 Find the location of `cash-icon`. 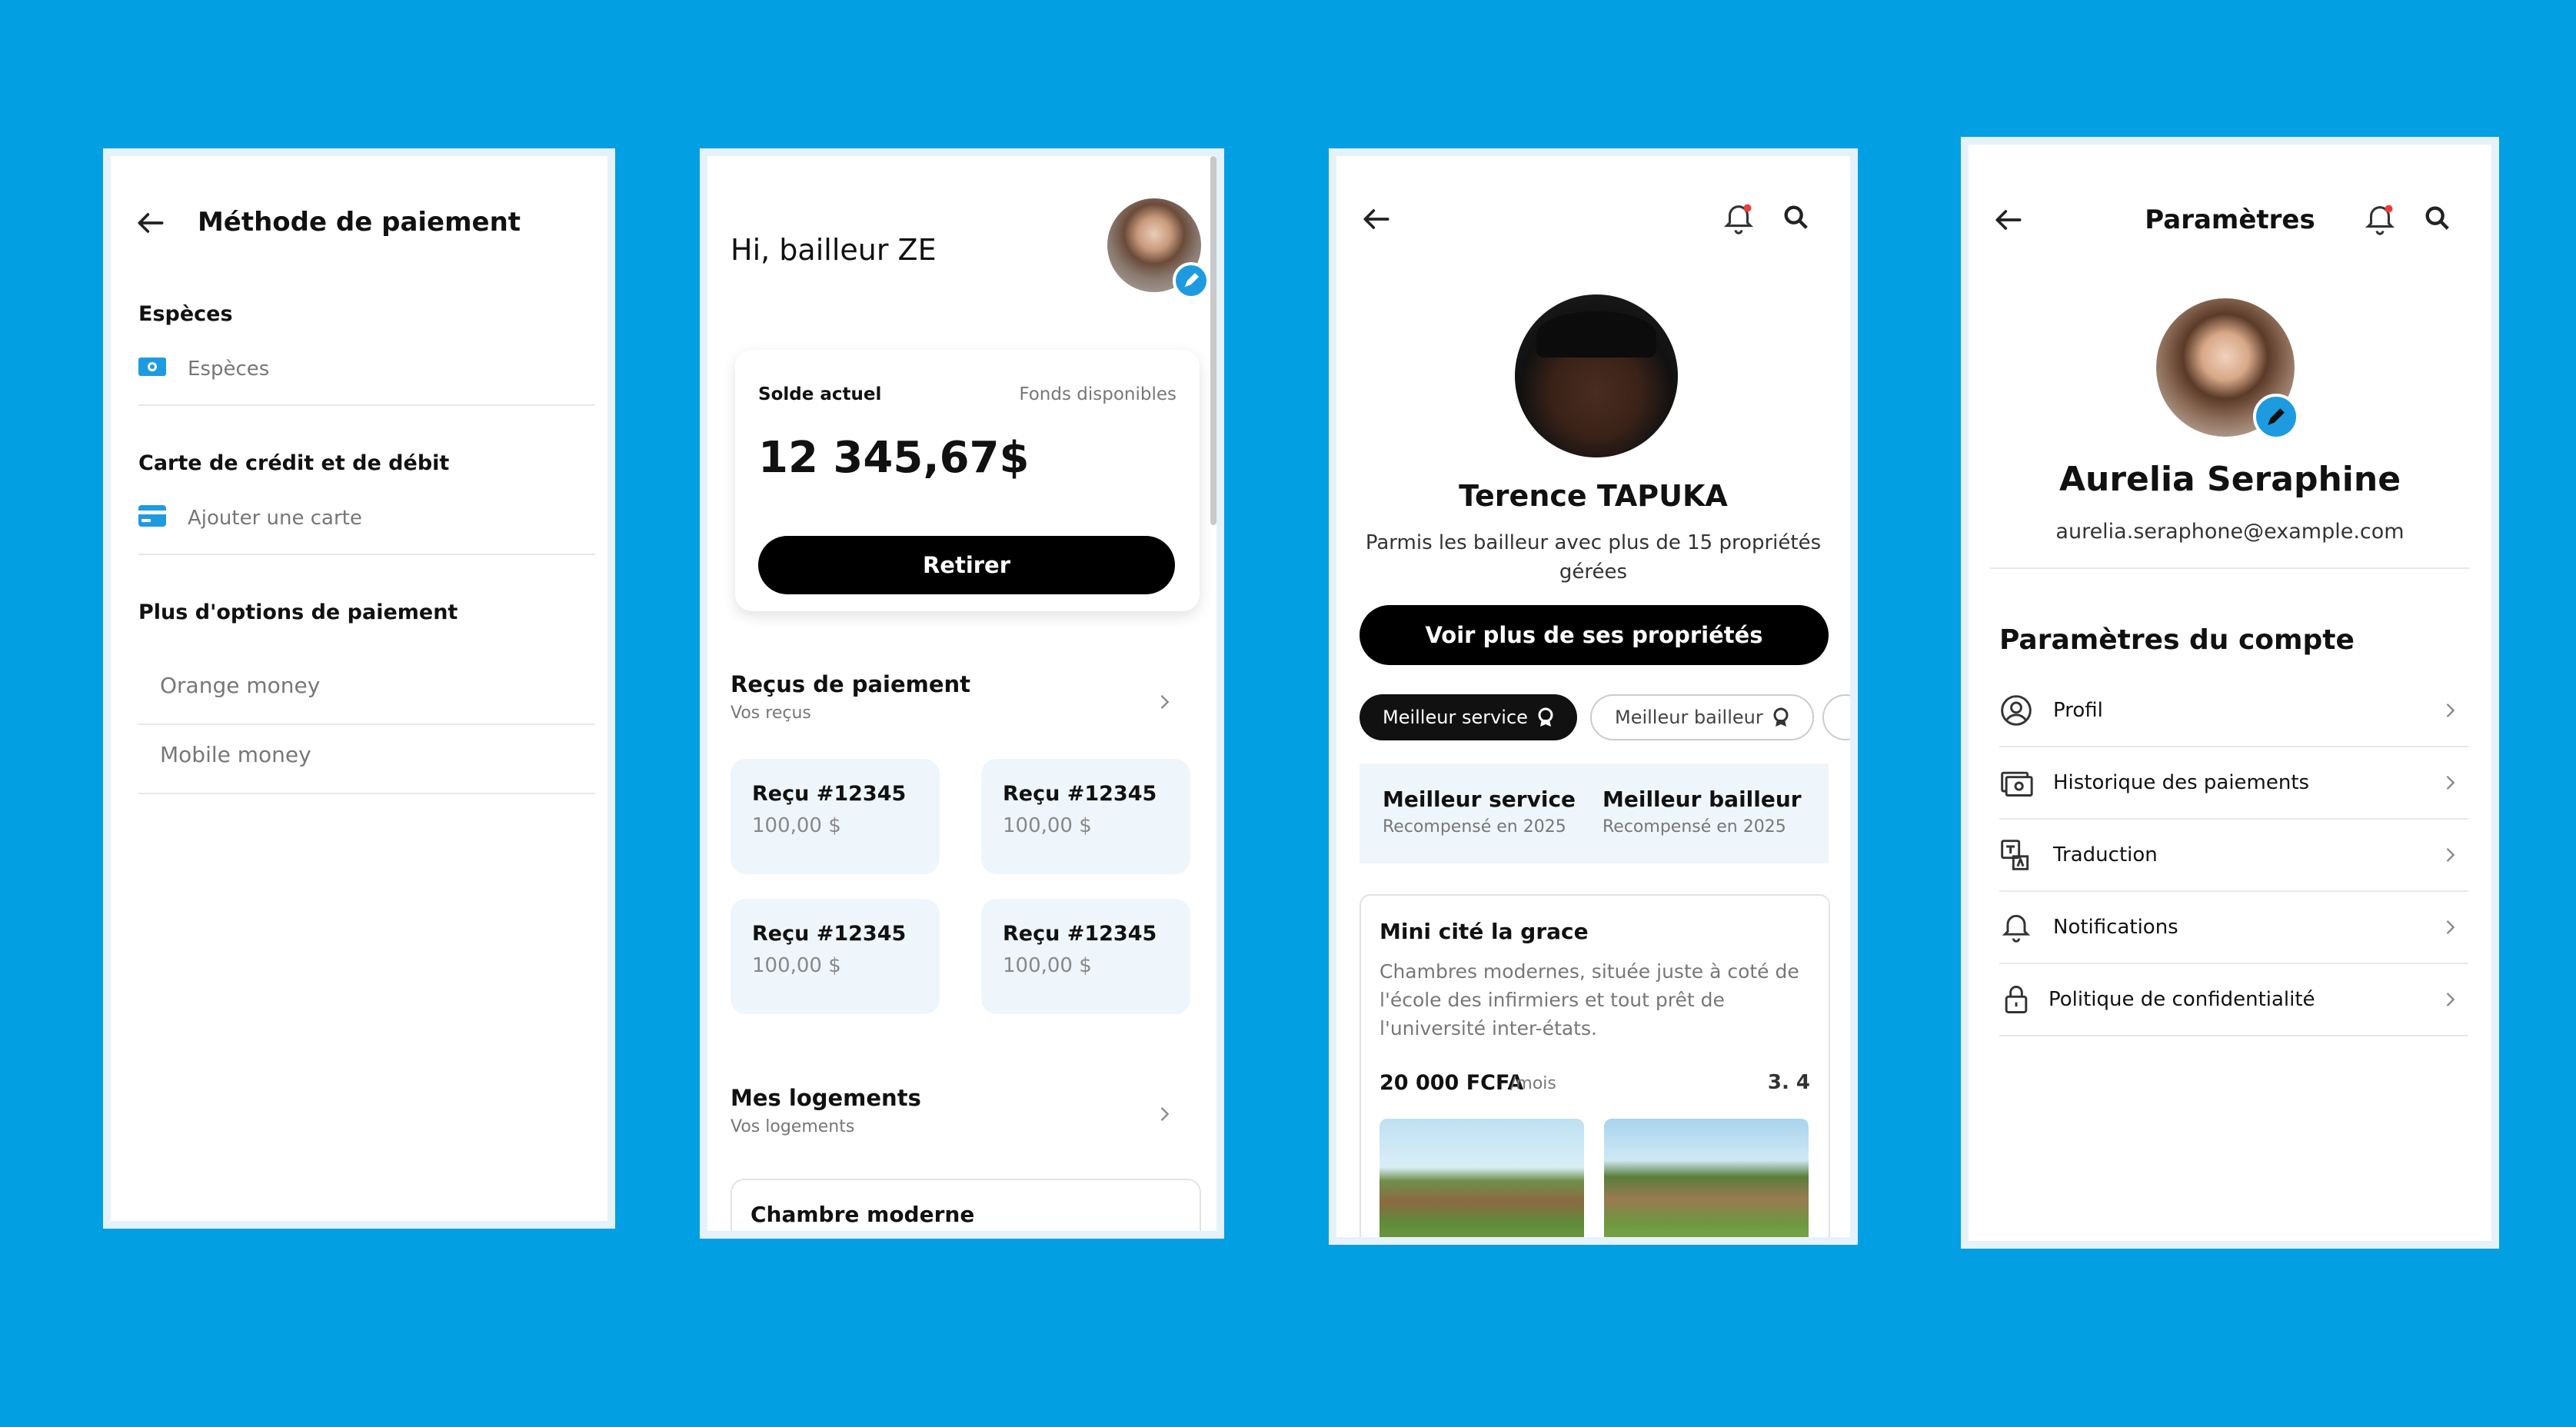

cash-icon is located at coordinates (152, 367).